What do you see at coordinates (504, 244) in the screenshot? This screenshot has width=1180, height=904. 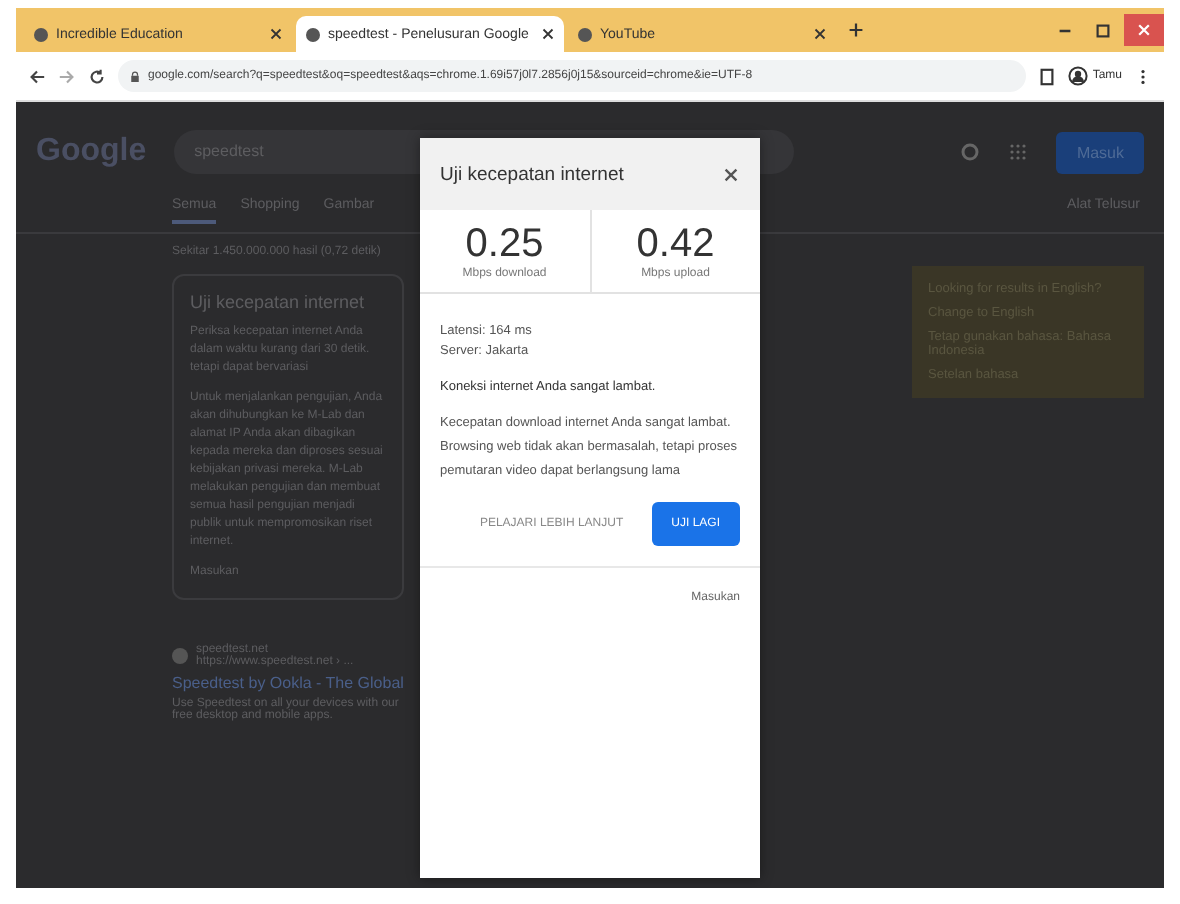 I see `speed-value: 0.25` at bounding box center [504, 244].